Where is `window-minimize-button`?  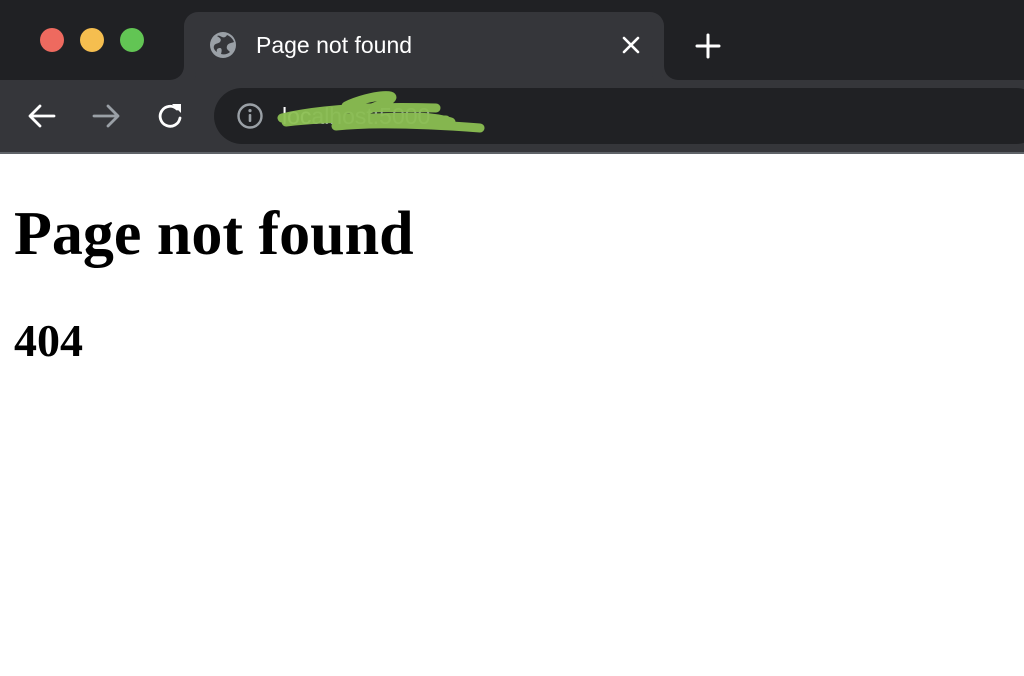
window-minimize-button is located at coordinates (92, 40).